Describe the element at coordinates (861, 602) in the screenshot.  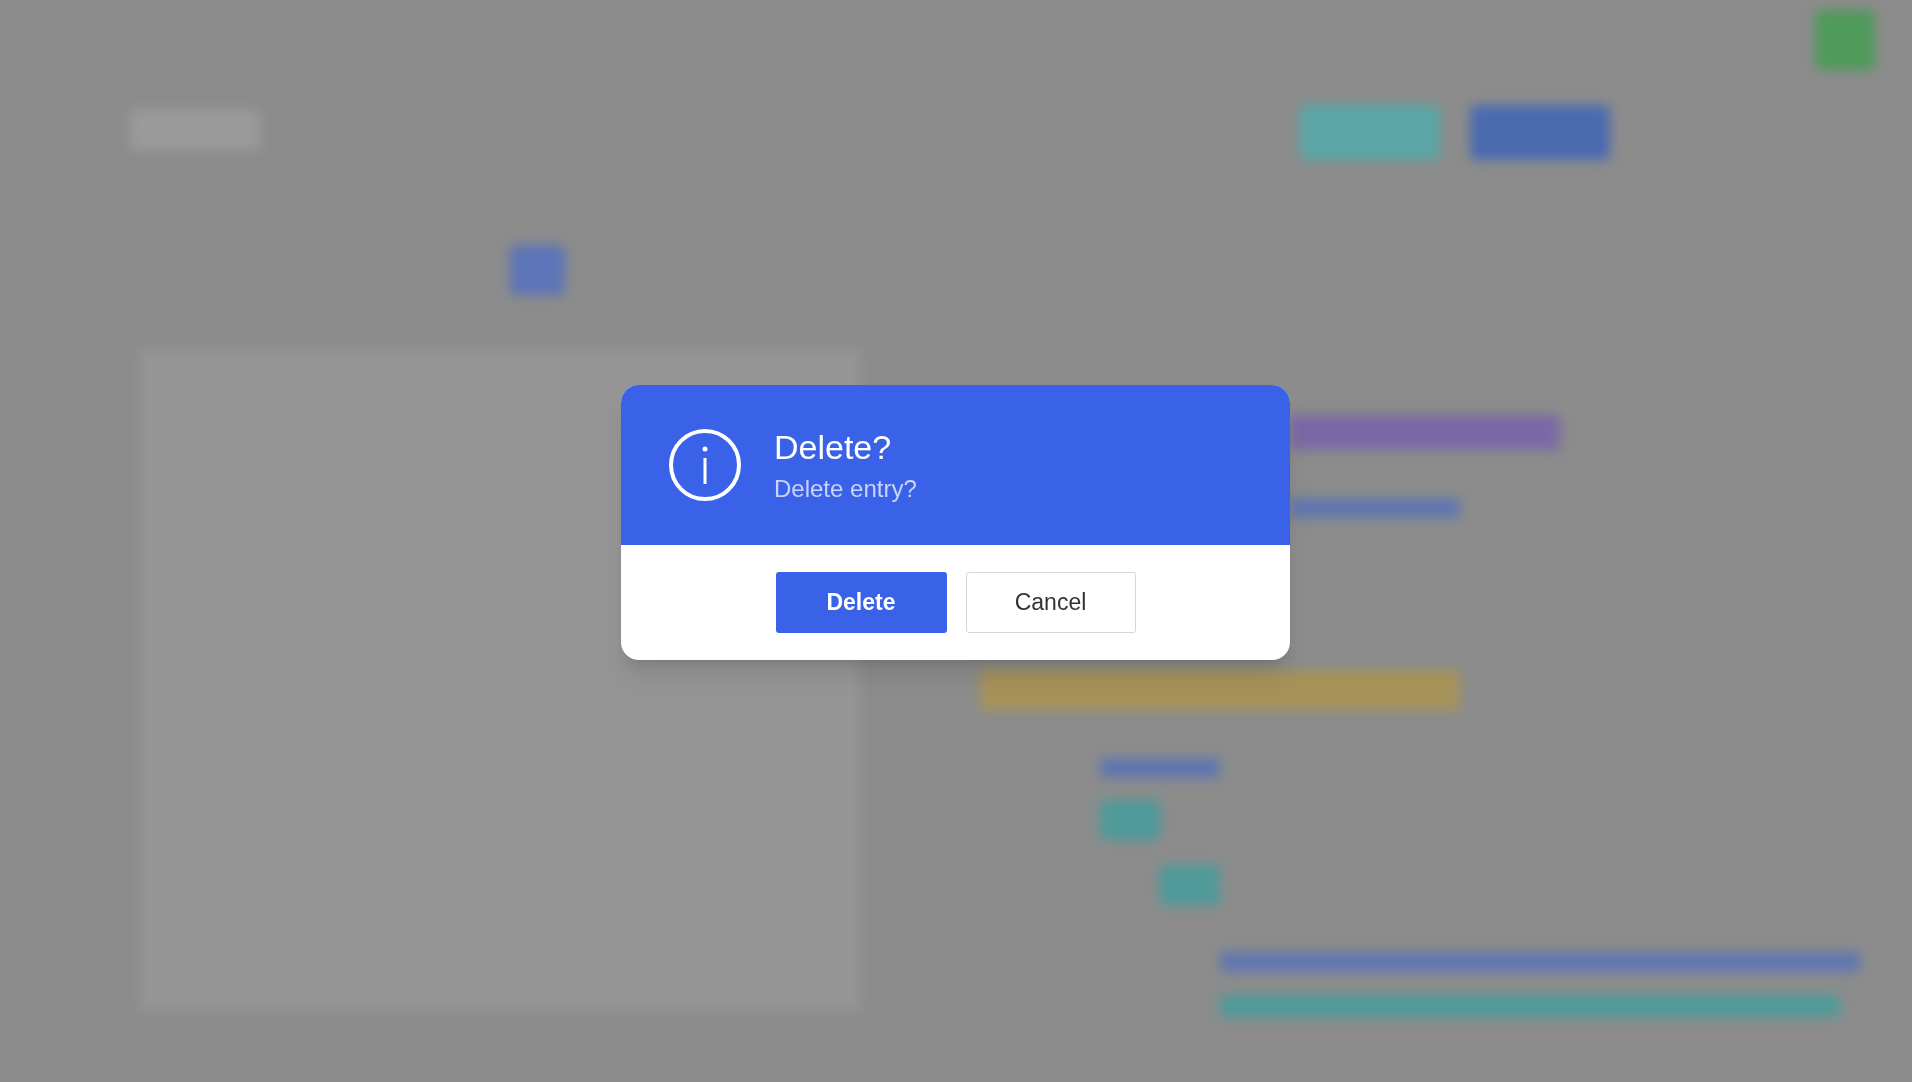
I see `delete-button: Delete` at that location.